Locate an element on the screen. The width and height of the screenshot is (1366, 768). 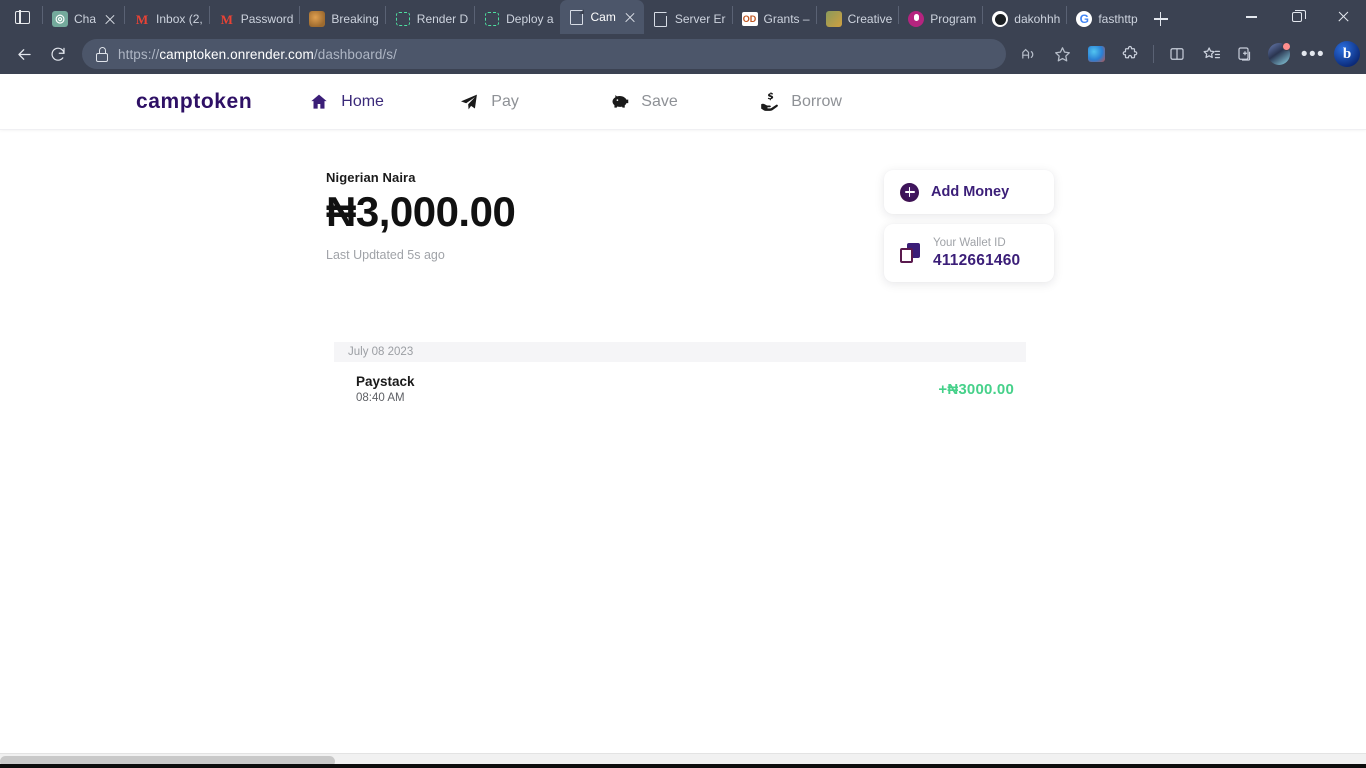
nav-item-pay: Pay is located at coordinates (533, 102).